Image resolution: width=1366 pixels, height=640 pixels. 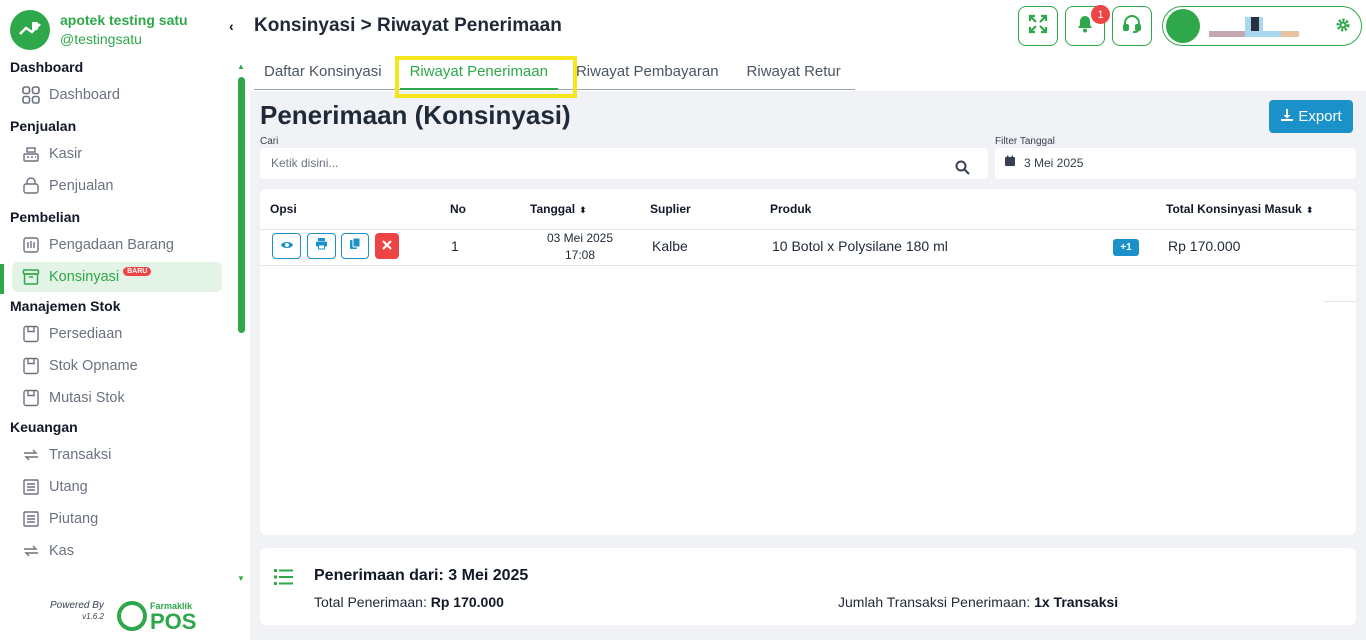 What do you see at coordinates (117, 551) in the screenshot?
I see `sidebar-item-kas: Kas` at bounding box center [117, 551].